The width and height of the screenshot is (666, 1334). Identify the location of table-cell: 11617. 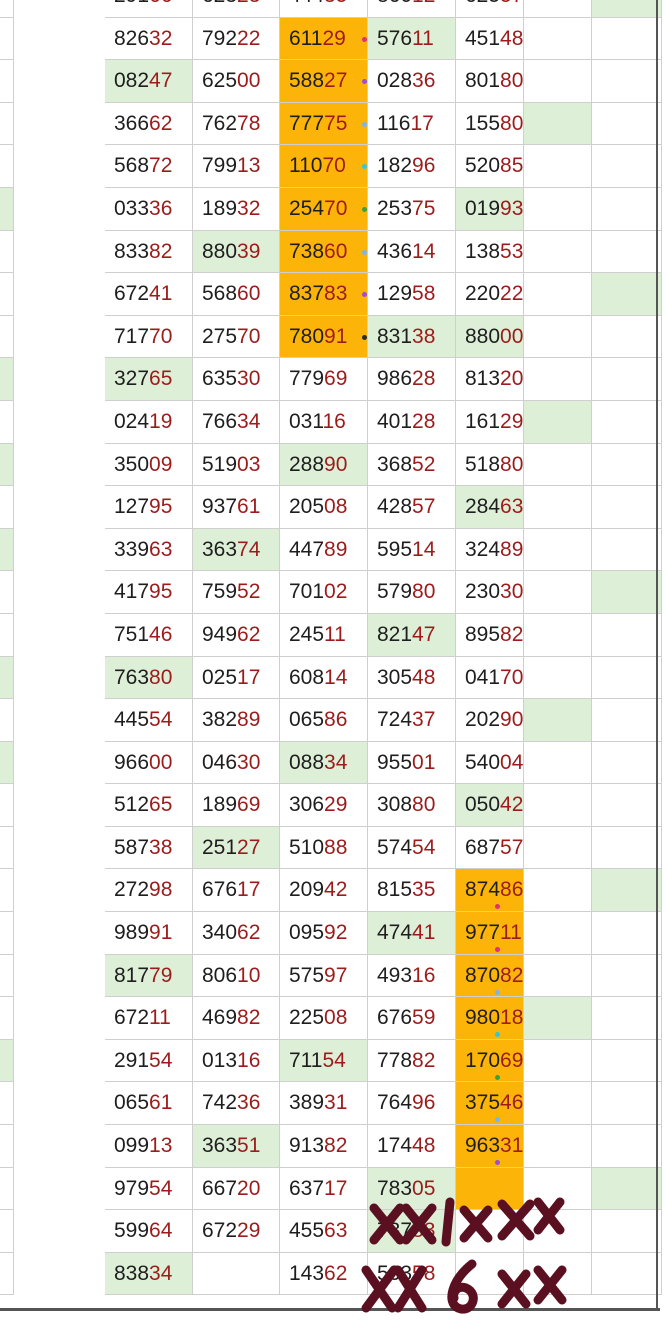
(412, 124).